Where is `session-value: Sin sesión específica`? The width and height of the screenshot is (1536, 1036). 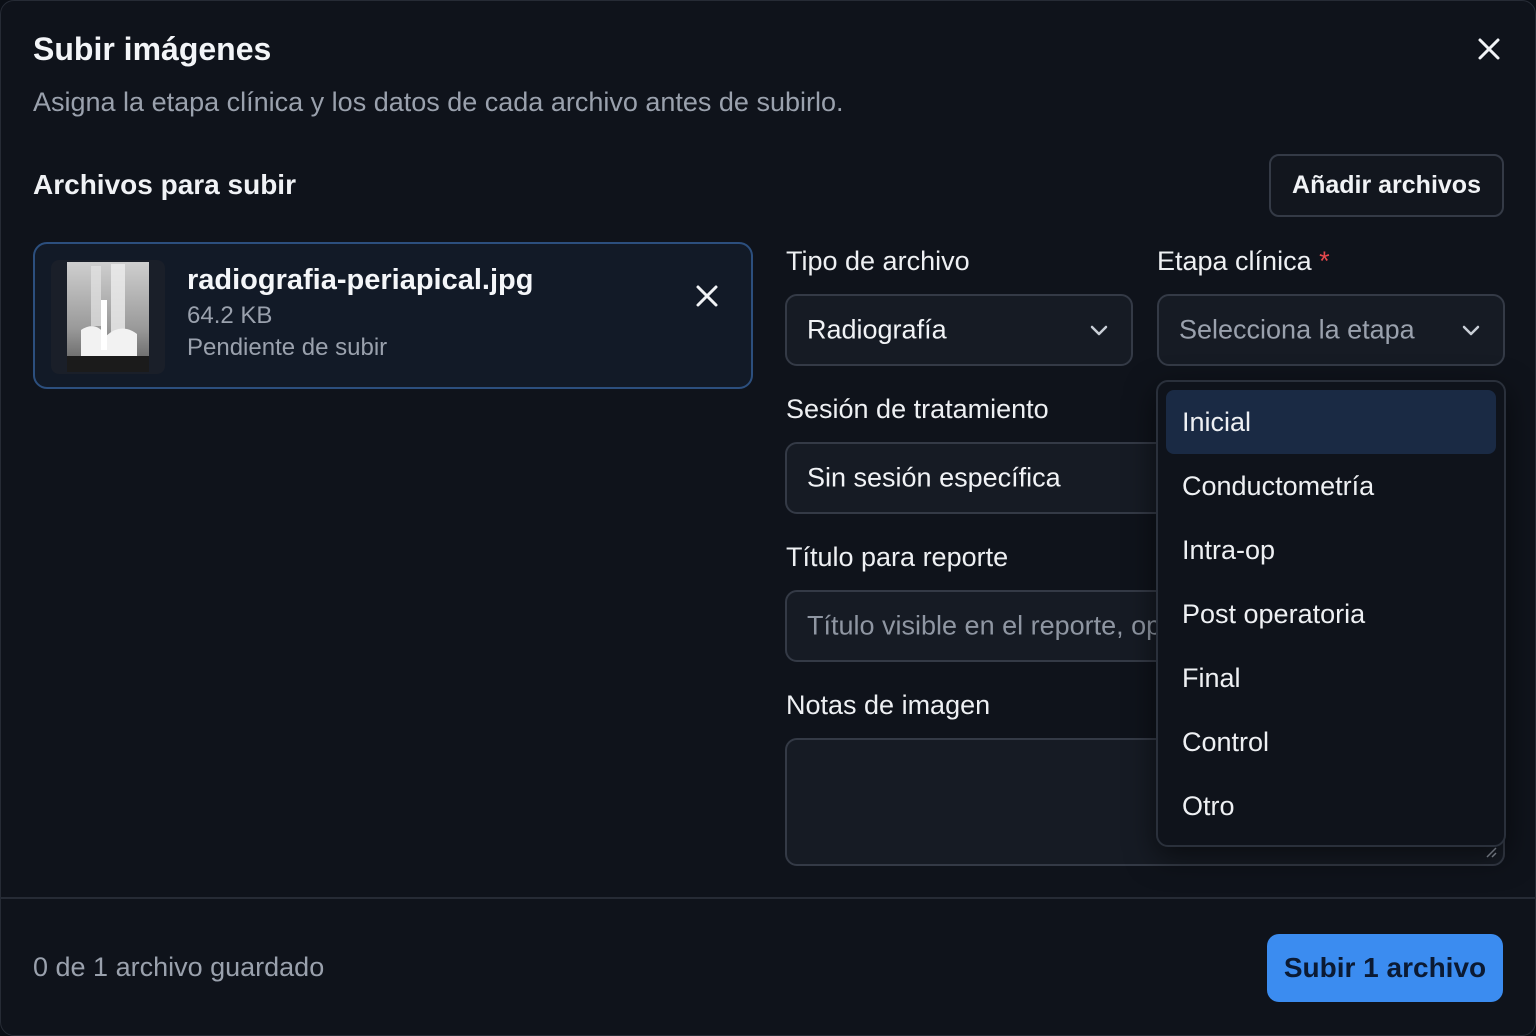 session-value: Sin sesión específica is located at coordinates (934, 477).